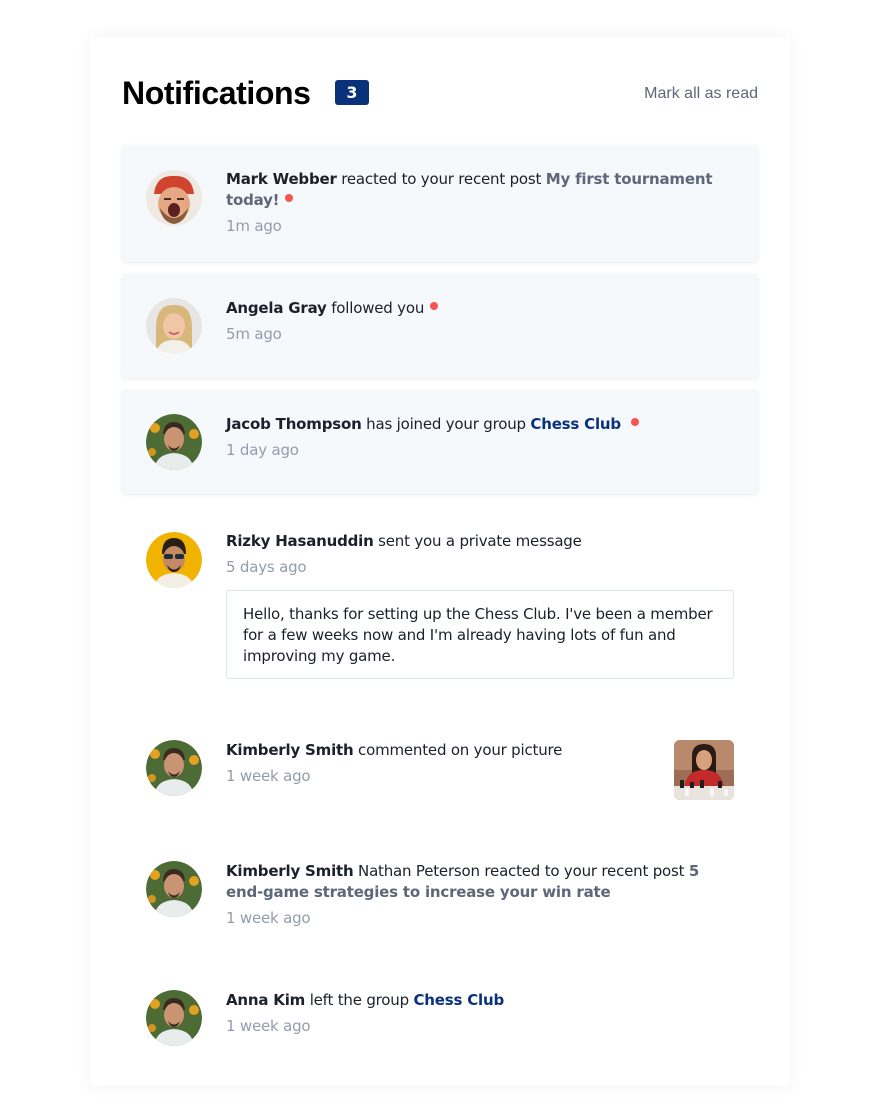 The image size is (886, 1120). Describe the element at coordinates (174, 560) in the screenshot. I see `avatar-rizky-hasanuddin` at that location.